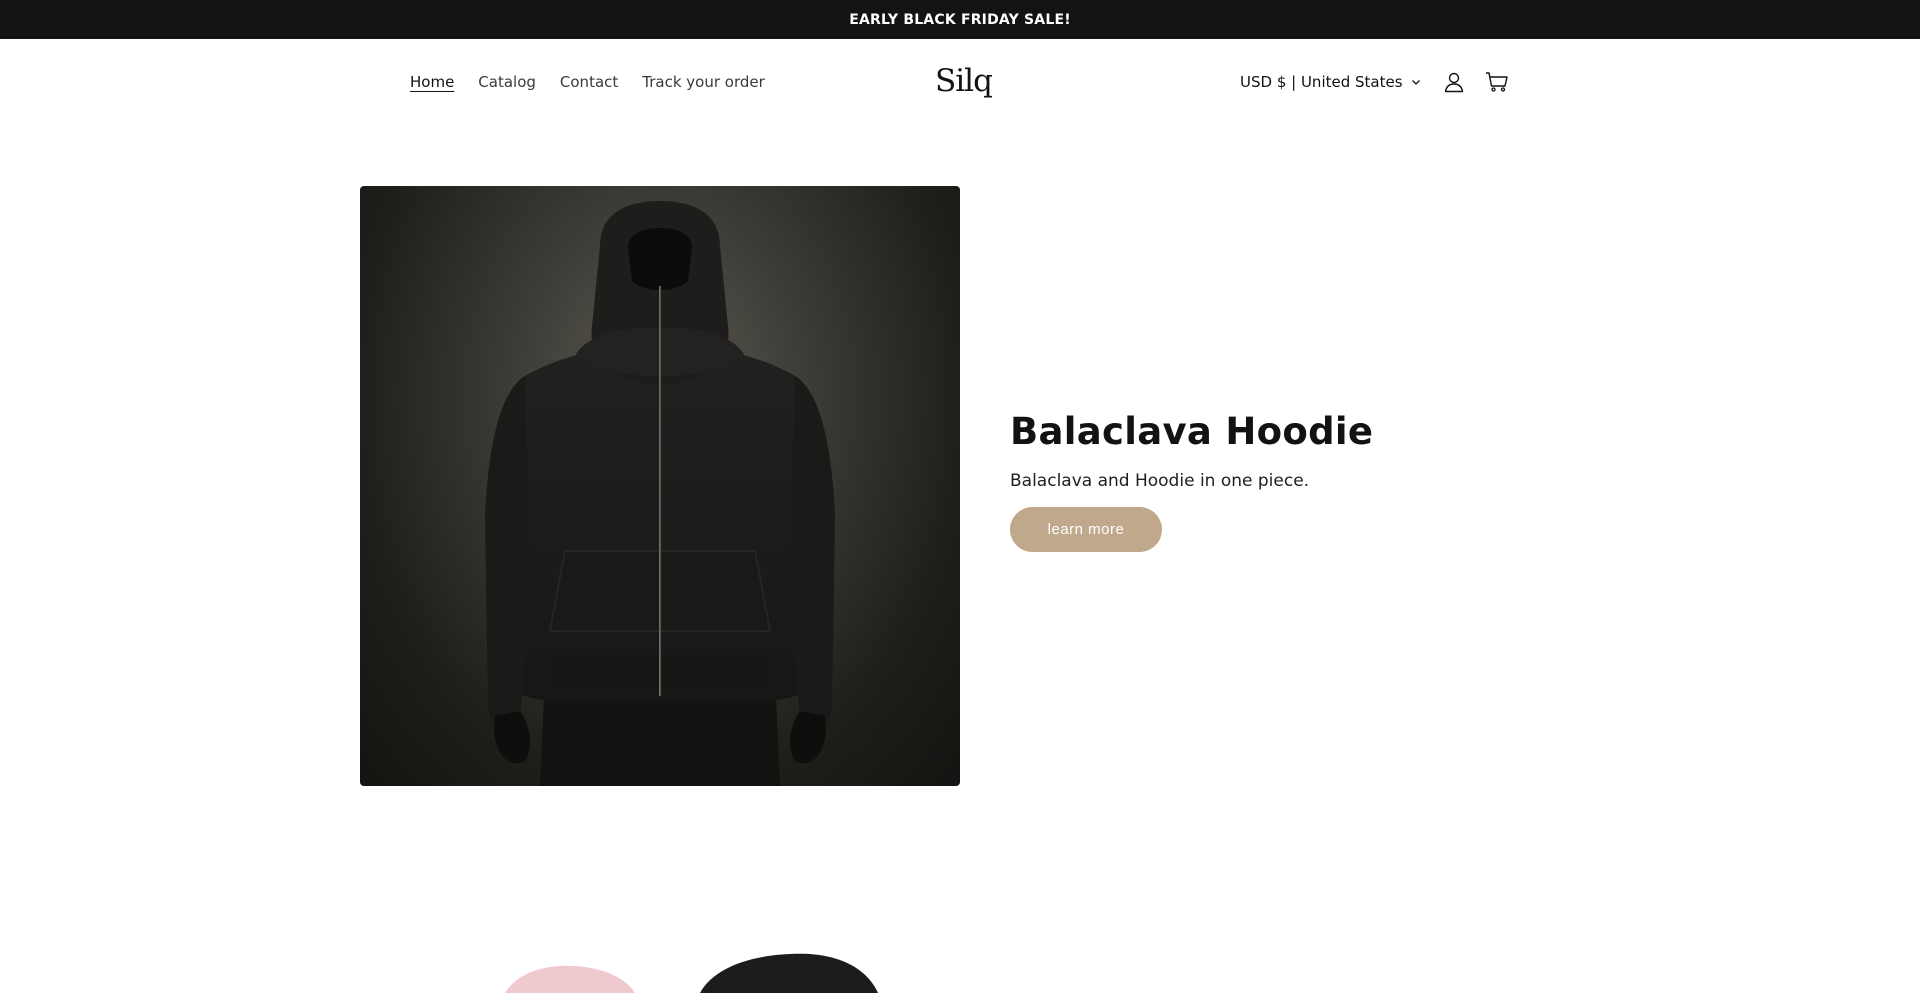 The height and width of the screenshot is (993, 1920). What do you see at coordinates (703, 82) in the screenshot?
I see `nav-link-track-order: Track your order` at bounding box center [703, 82].